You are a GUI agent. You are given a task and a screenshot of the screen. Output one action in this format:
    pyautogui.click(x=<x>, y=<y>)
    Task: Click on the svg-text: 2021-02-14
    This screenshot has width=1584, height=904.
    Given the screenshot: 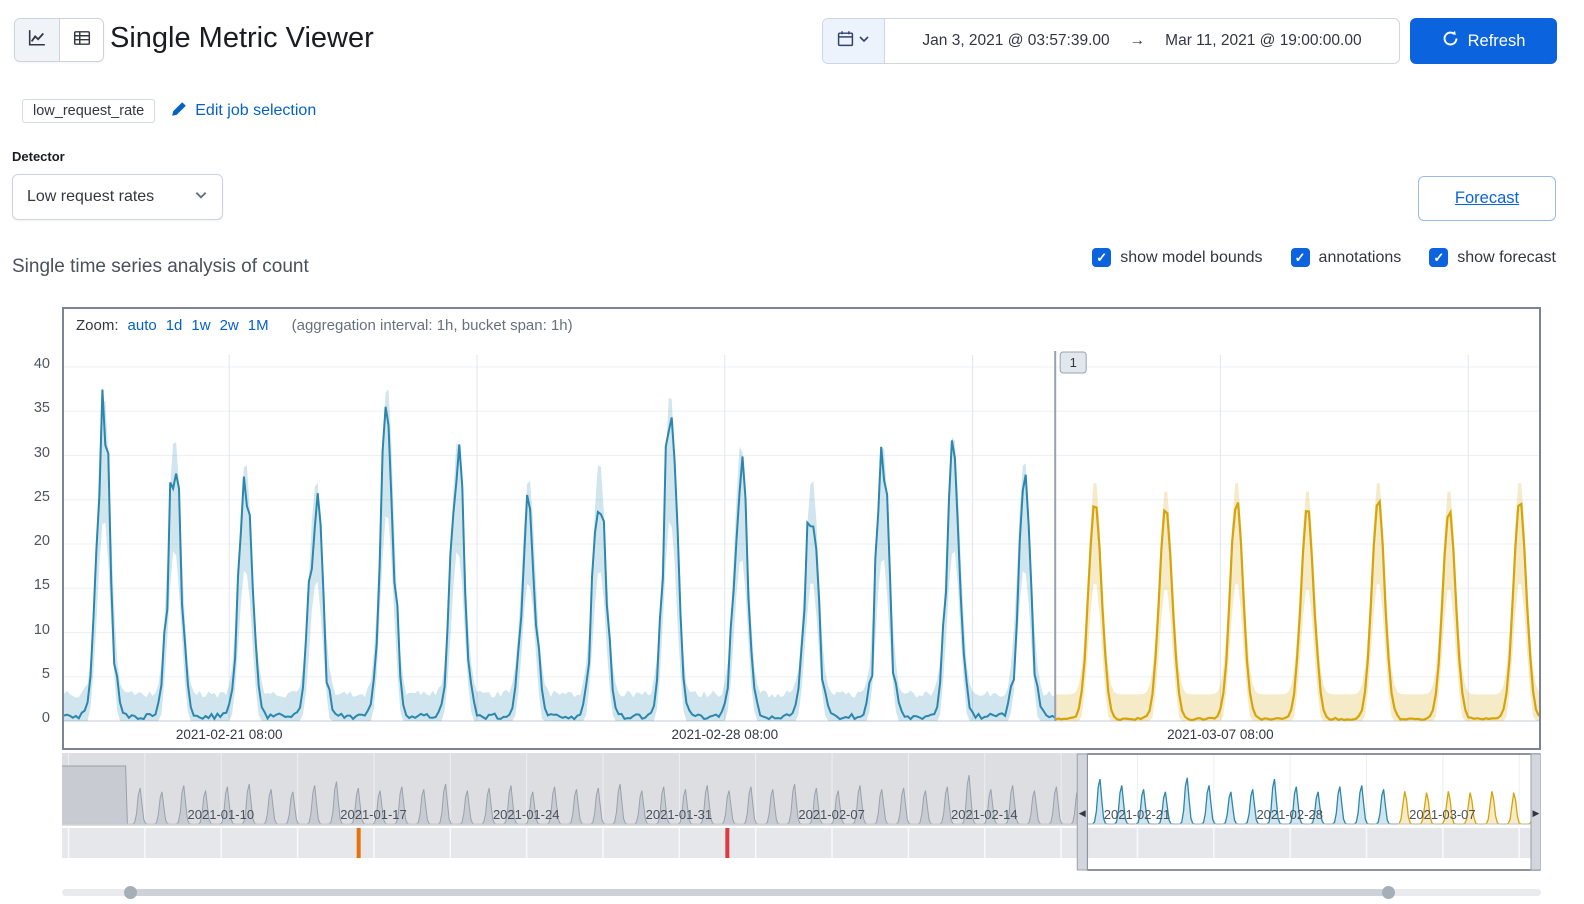 What is the action you would take?
    pyautogui.click(x=984, y=814)
    